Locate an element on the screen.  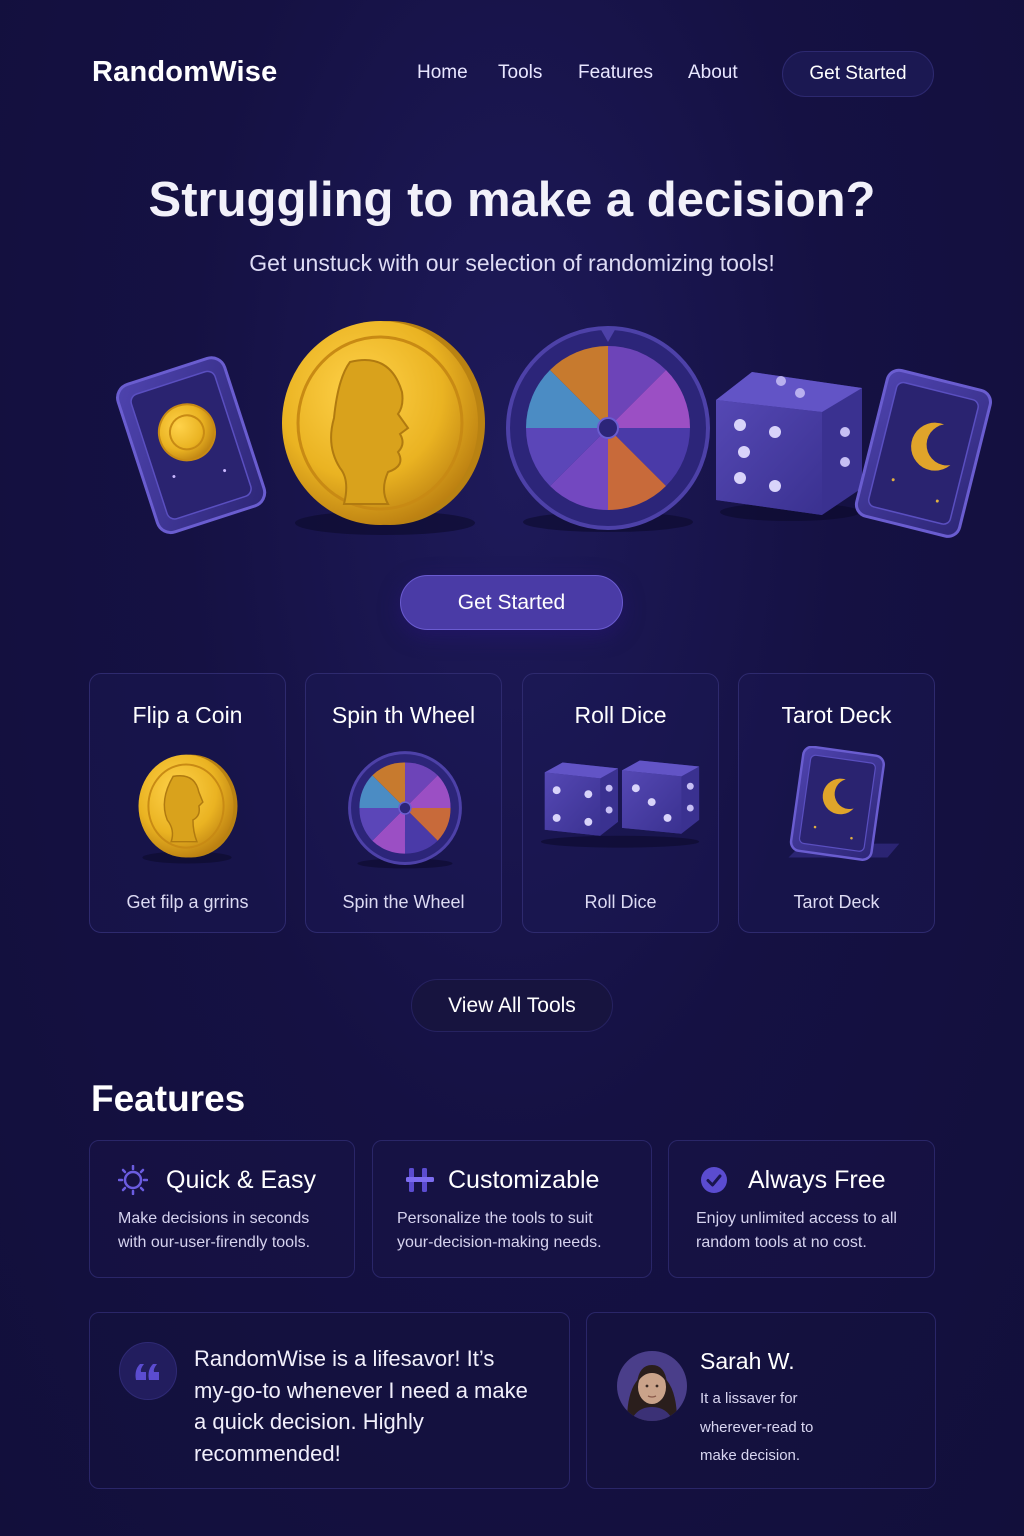
tool-card-coin: Flip a Coin Get filp a grrins is located at coordinates (187, 803).